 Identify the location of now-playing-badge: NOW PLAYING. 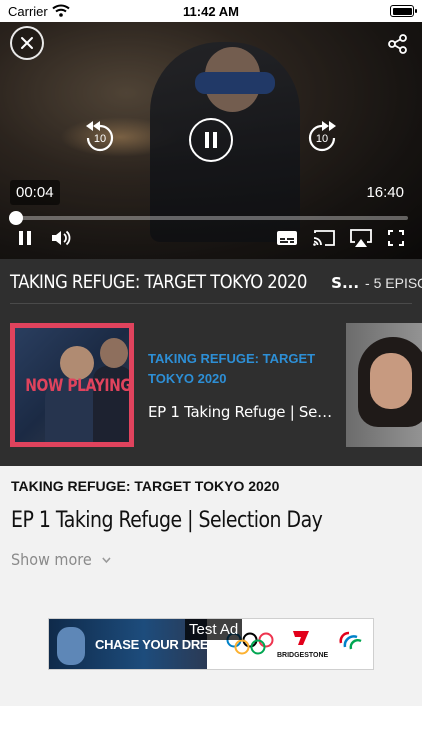
(78, 386).